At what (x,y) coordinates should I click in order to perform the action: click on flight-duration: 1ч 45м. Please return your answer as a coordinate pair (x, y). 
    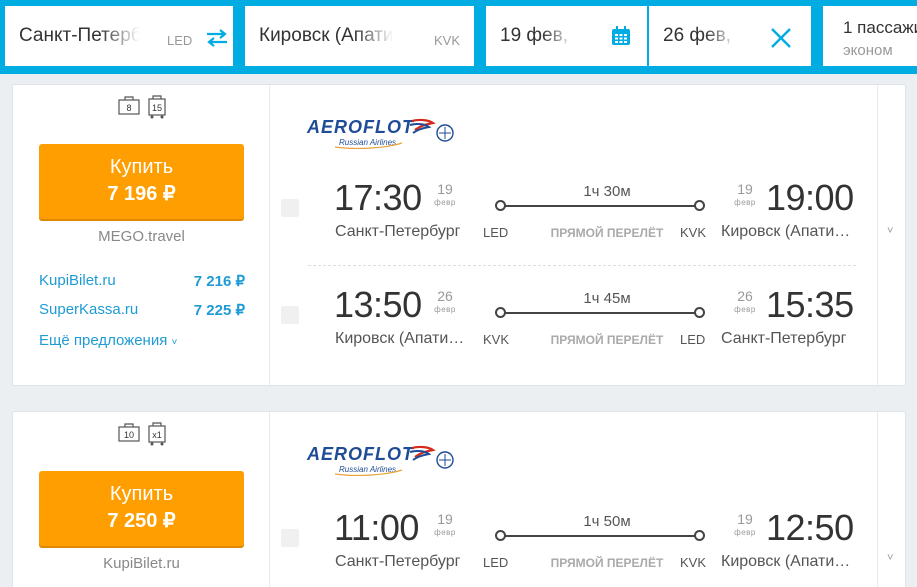
    Looking at the image, I should click on (607, 298).